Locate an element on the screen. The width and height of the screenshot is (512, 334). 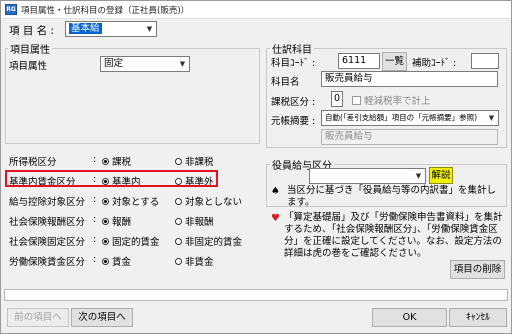
radio-label: 課税 is located at coordinates (122, 162).